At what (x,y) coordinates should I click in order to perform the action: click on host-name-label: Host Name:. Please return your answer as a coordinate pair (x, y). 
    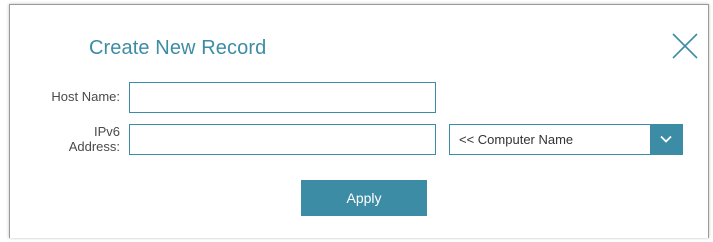
    Looking at the image, I should click on (85, 96).